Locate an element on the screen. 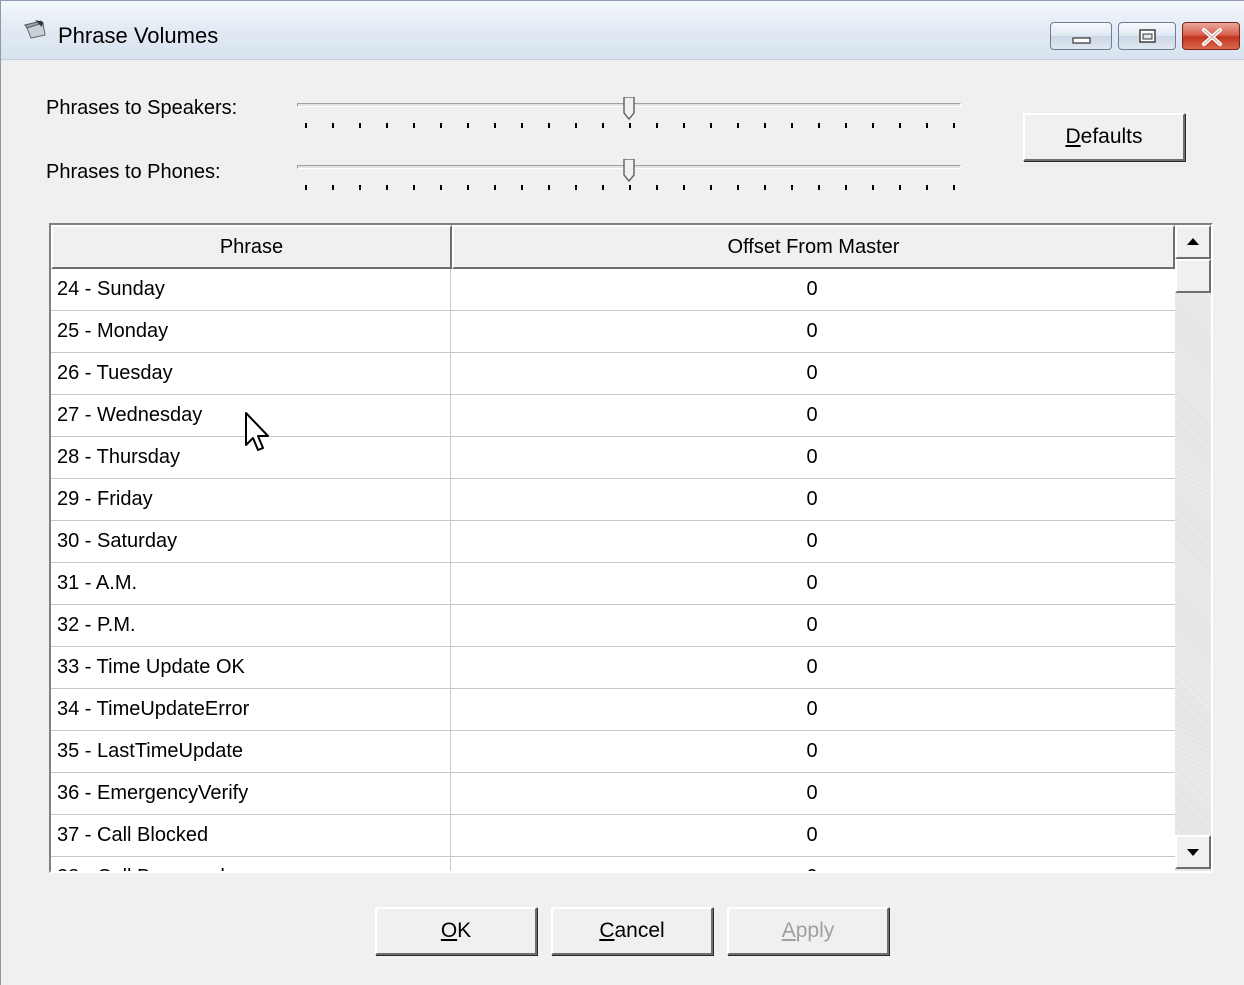  table-row: 29 - Friday 0 is located at coordinates (613, 500).